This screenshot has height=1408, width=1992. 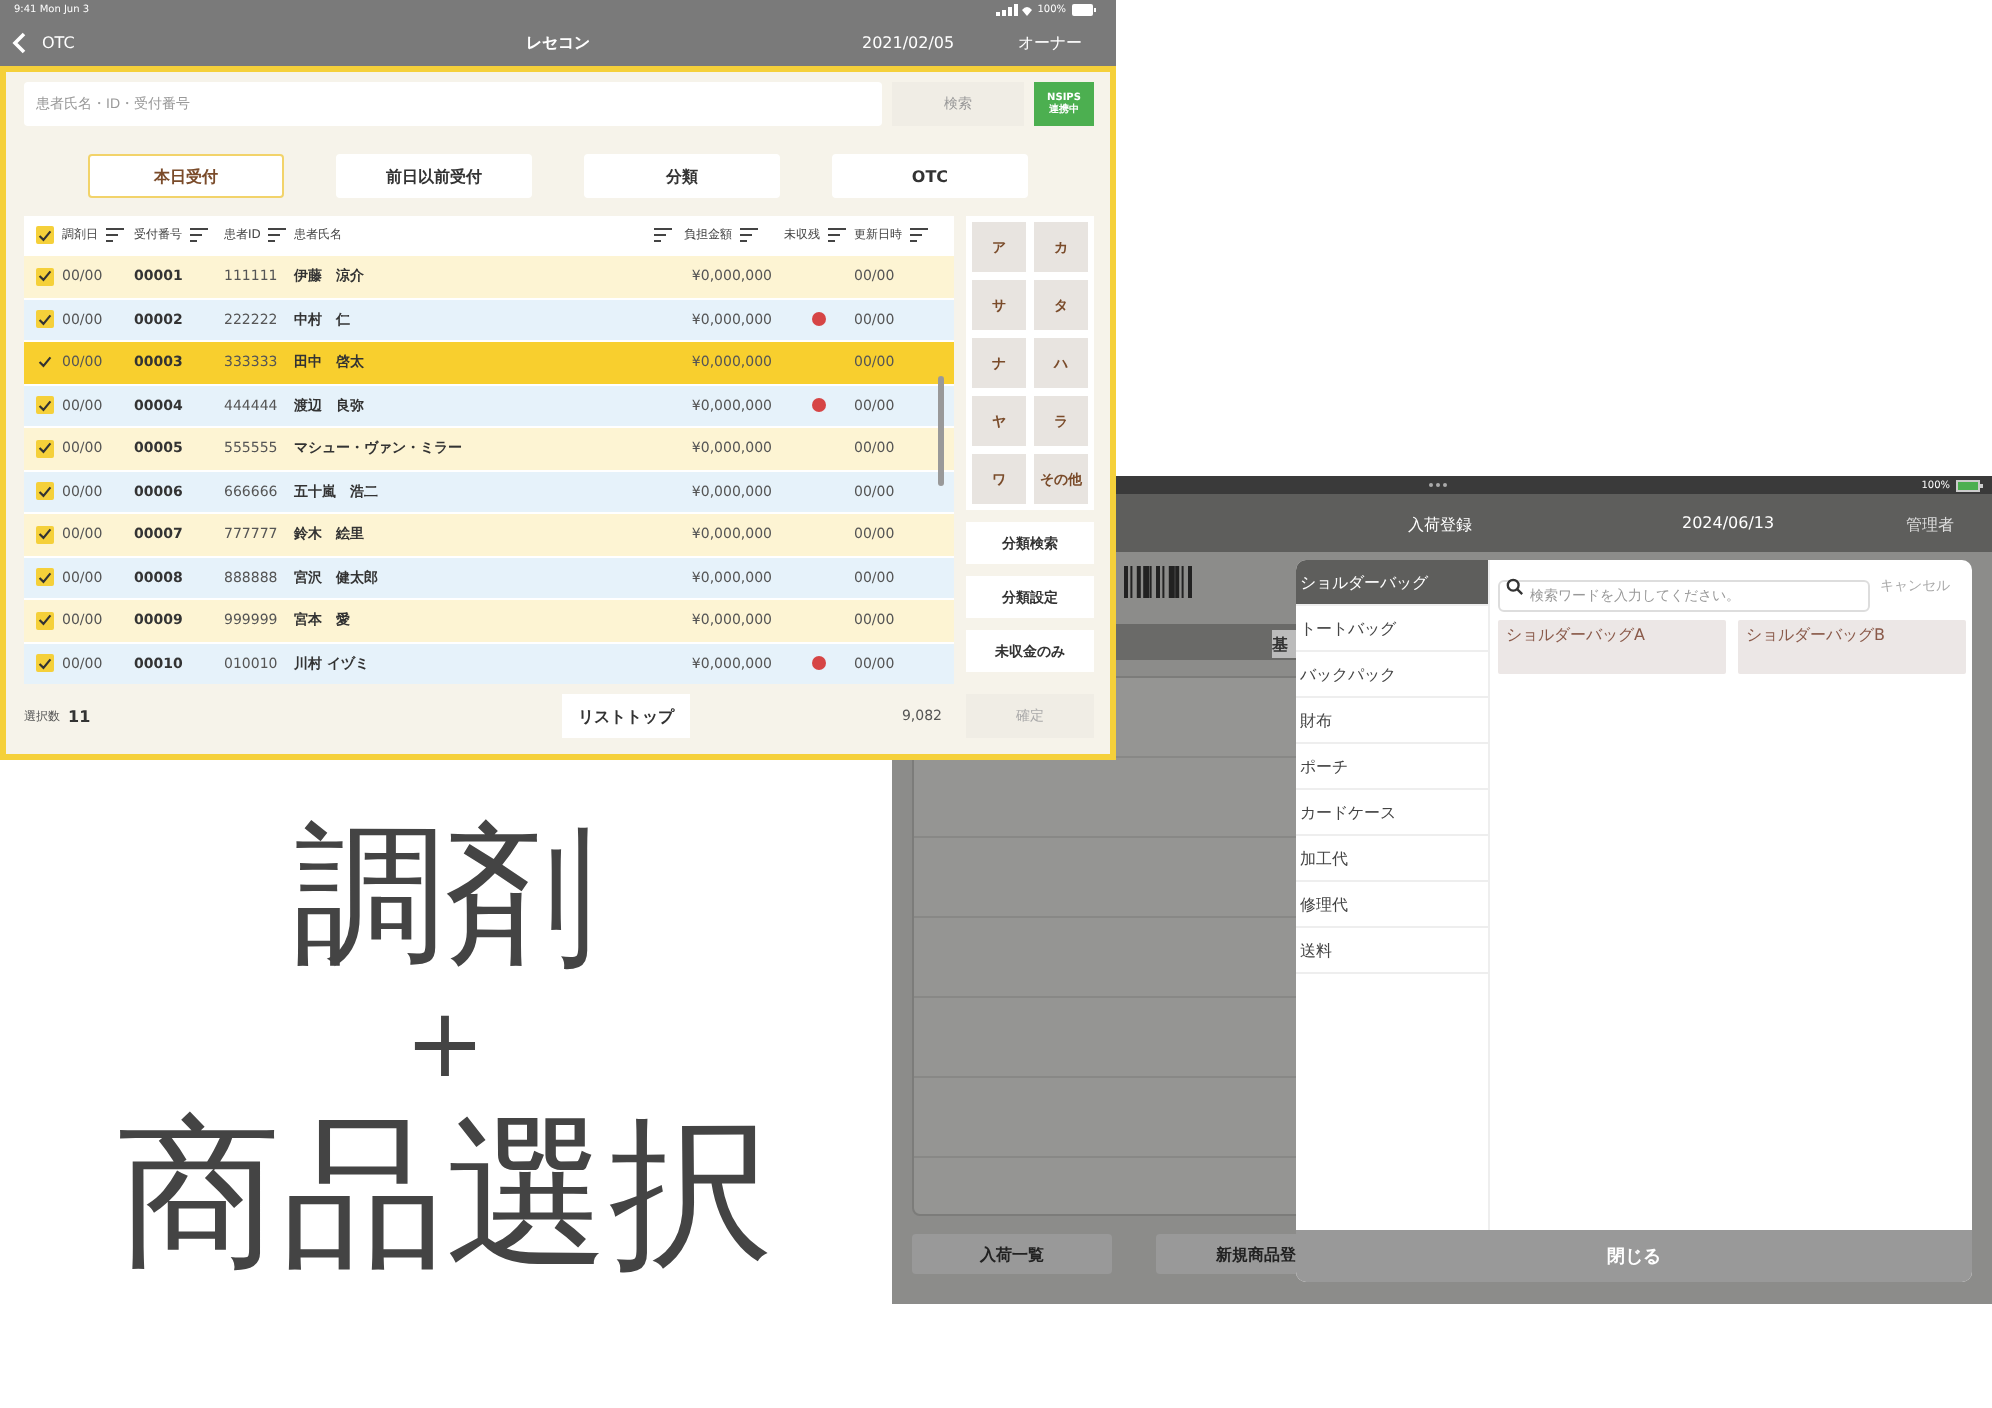 I want to click on barcode-icon, so click(x=1160, y=582).